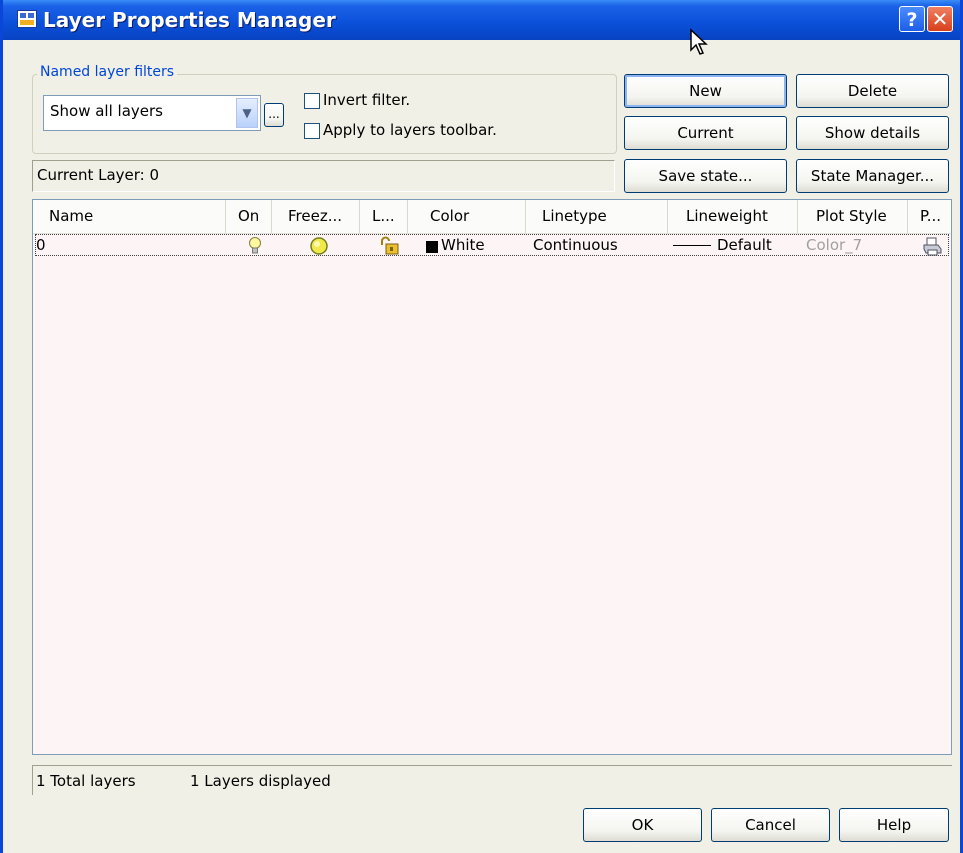  I want to click on help-button: Help, so click(894, 825).